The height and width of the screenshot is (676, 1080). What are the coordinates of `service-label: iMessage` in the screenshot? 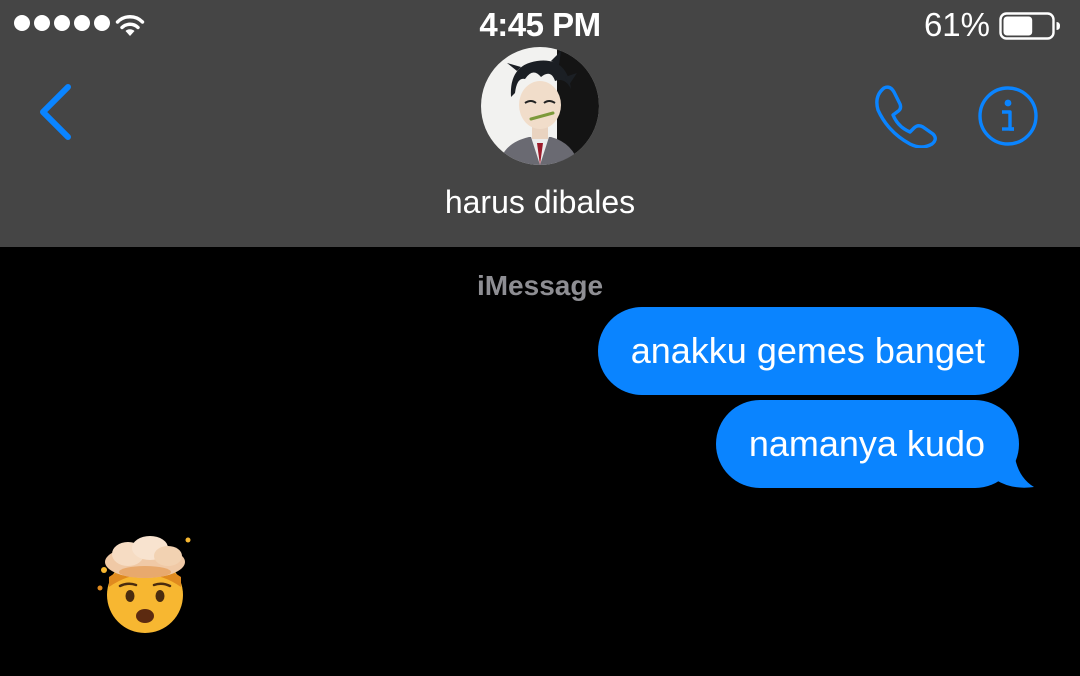 It's located at (540, 285).